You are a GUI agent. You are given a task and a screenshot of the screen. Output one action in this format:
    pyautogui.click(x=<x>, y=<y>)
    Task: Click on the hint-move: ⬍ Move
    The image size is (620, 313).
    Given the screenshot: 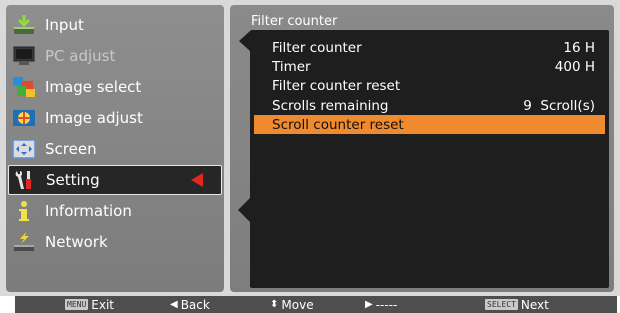 What is the action you would take?
    pyautogui.click(x=292, y=304)
    